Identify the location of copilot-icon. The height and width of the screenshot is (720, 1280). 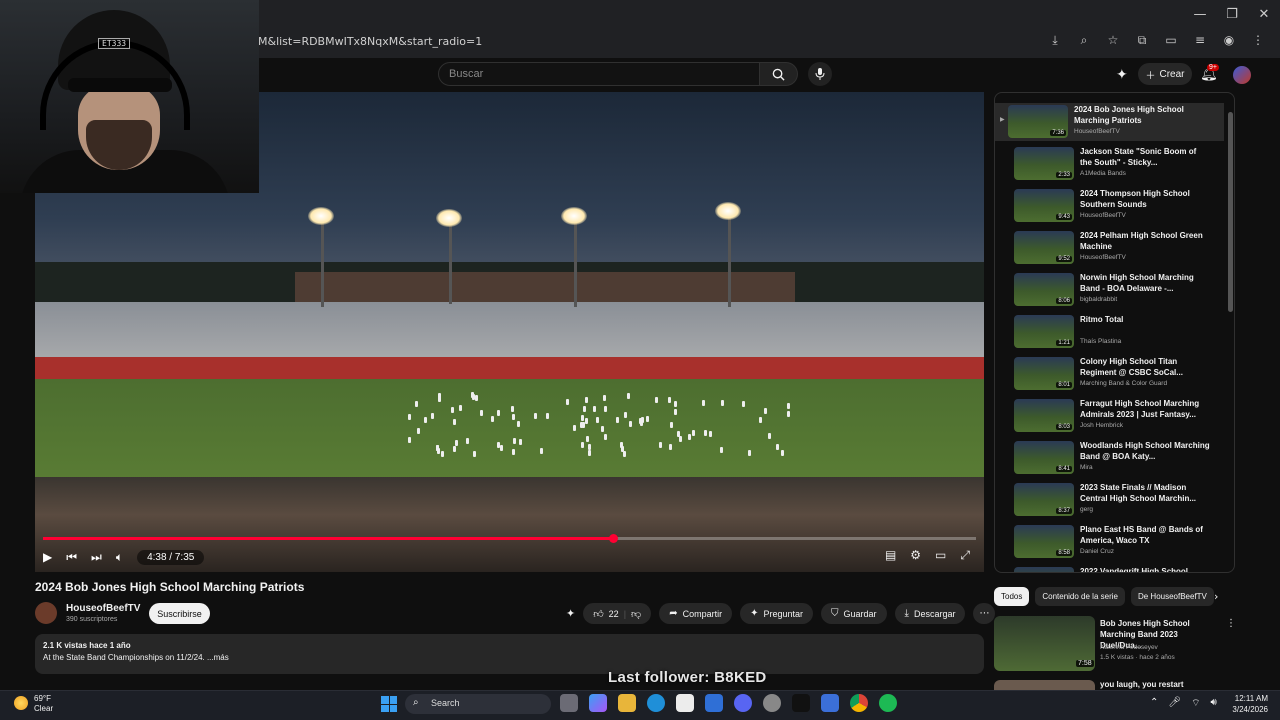
(598, 703).